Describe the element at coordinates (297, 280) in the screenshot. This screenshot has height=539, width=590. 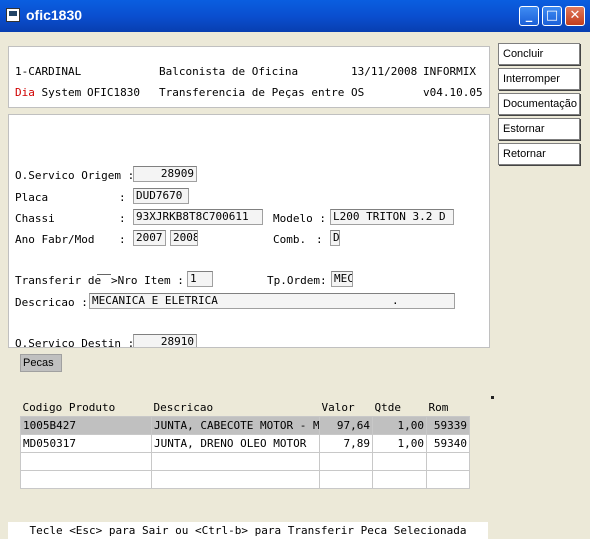
I see `tp-ordem-label: Tp.Ordem:` at that location.